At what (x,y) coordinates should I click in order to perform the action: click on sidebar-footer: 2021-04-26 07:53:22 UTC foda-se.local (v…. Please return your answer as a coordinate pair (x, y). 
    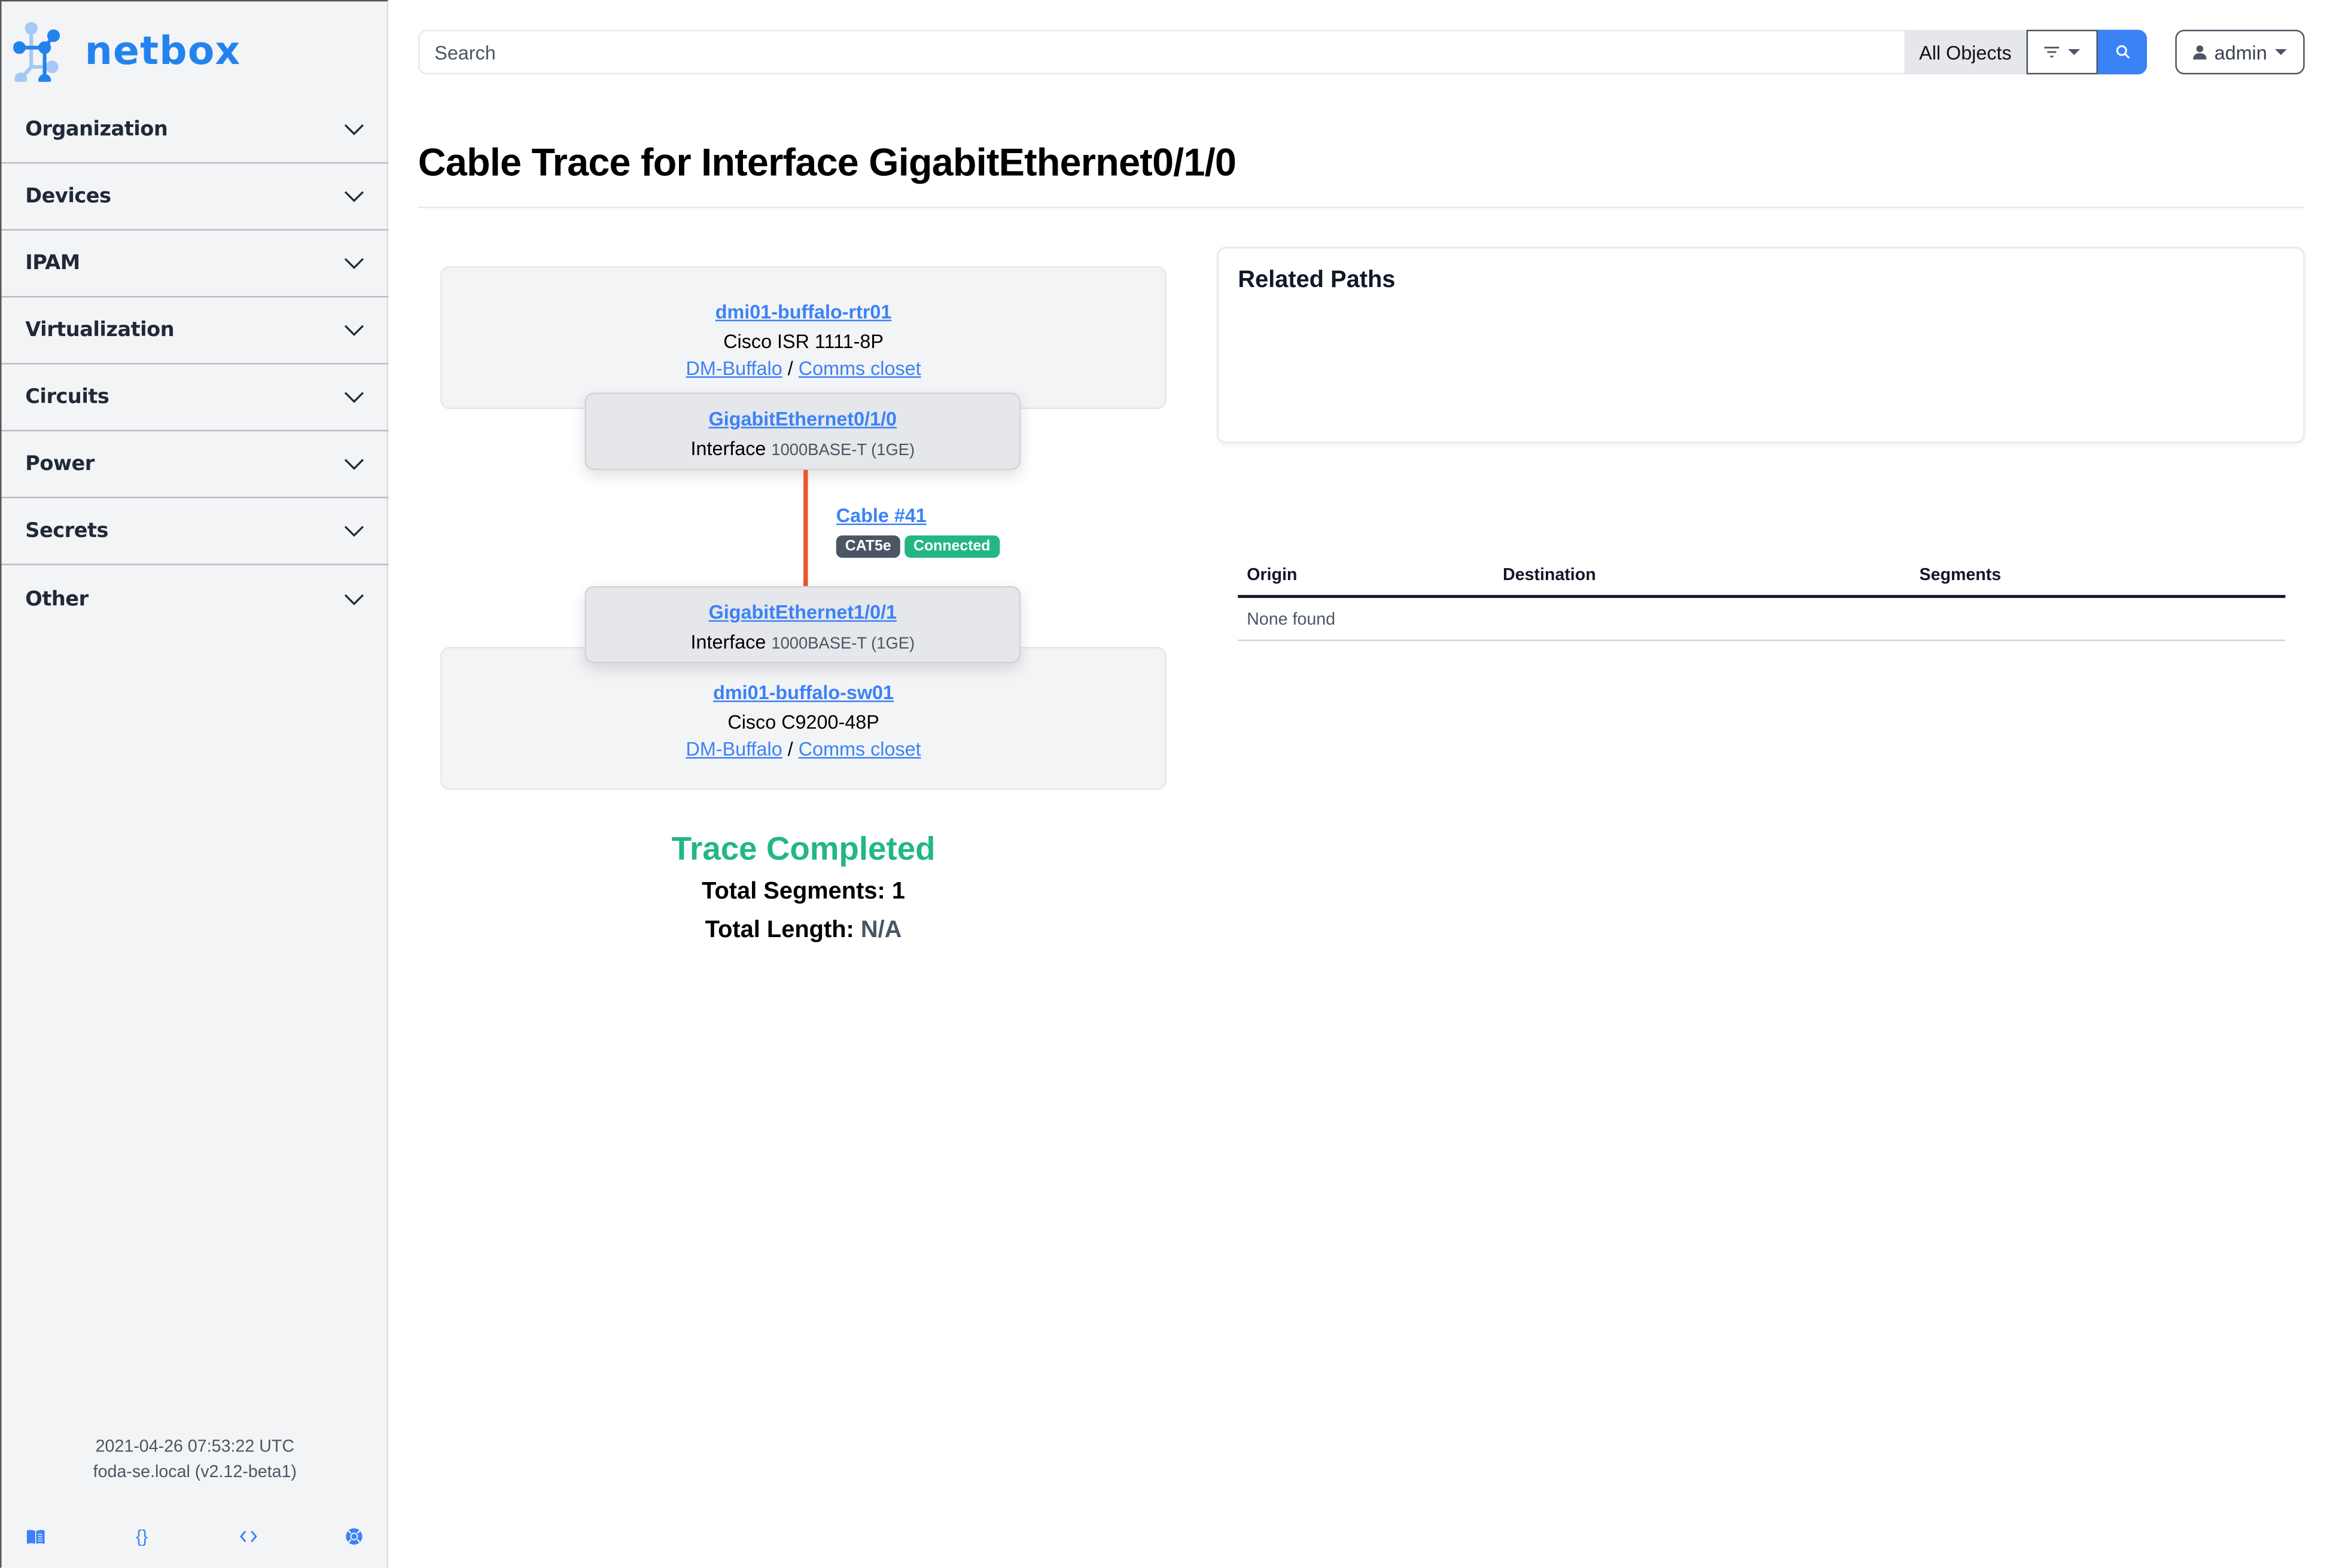
    Looking at the image, I should click on (194, 1460).